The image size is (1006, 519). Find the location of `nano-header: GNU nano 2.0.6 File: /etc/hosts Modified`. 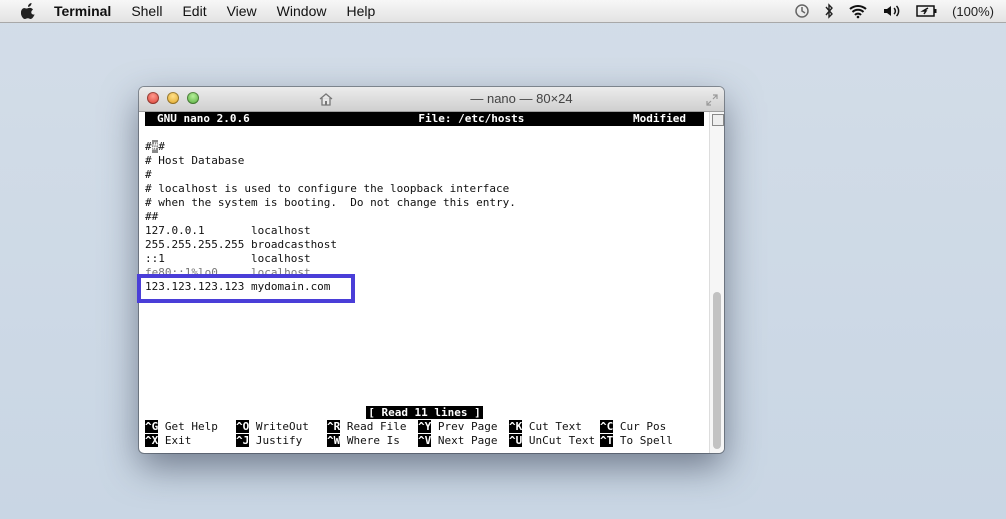

nano-header: GNU nano 2.0.6 File: /etc/hosts Modified is located at coordinates (424, 119).